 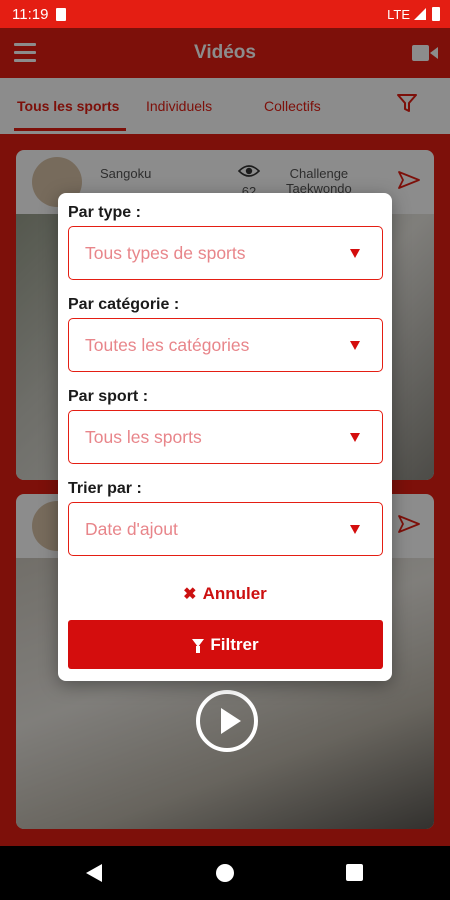 What do you see at coordinates (354, 872) in the screenshot?
I see `recent-apps-icon` at bounding box center [354, 872].